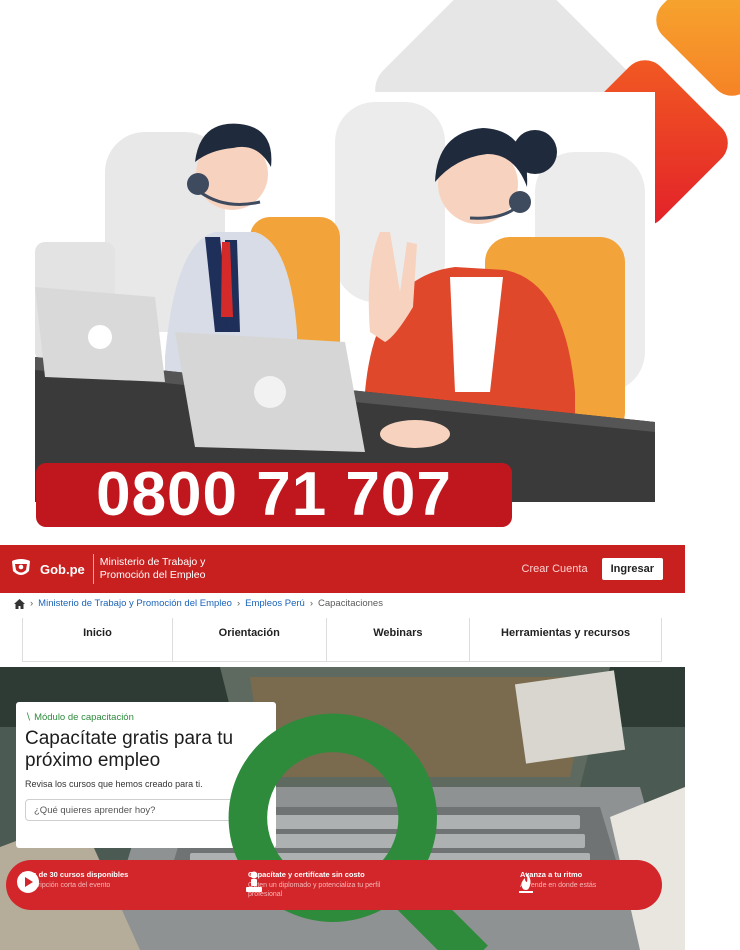 This screenshot has width=740, height=950. I want to click on feature-own-pace: Avanza a tu ritmo Aprende en donde estás, so click(555, 881).